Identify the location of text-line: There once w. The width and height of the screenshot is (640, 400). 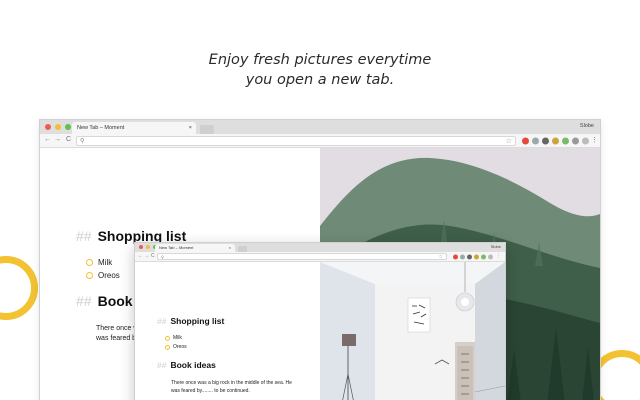
(117, 328).